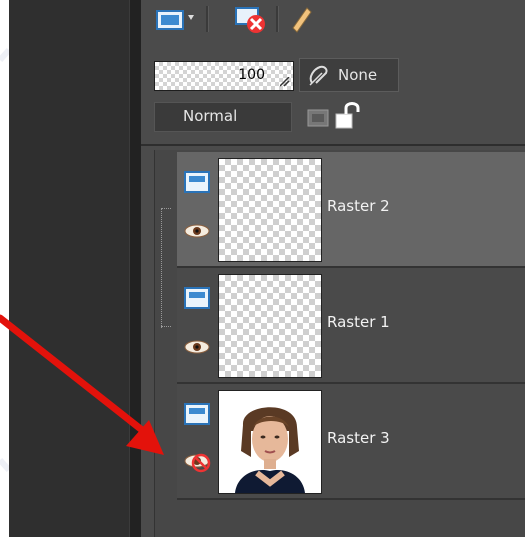 This screenshot has width=525, height=537. I want to click on lock-icon, so click(348, 115).